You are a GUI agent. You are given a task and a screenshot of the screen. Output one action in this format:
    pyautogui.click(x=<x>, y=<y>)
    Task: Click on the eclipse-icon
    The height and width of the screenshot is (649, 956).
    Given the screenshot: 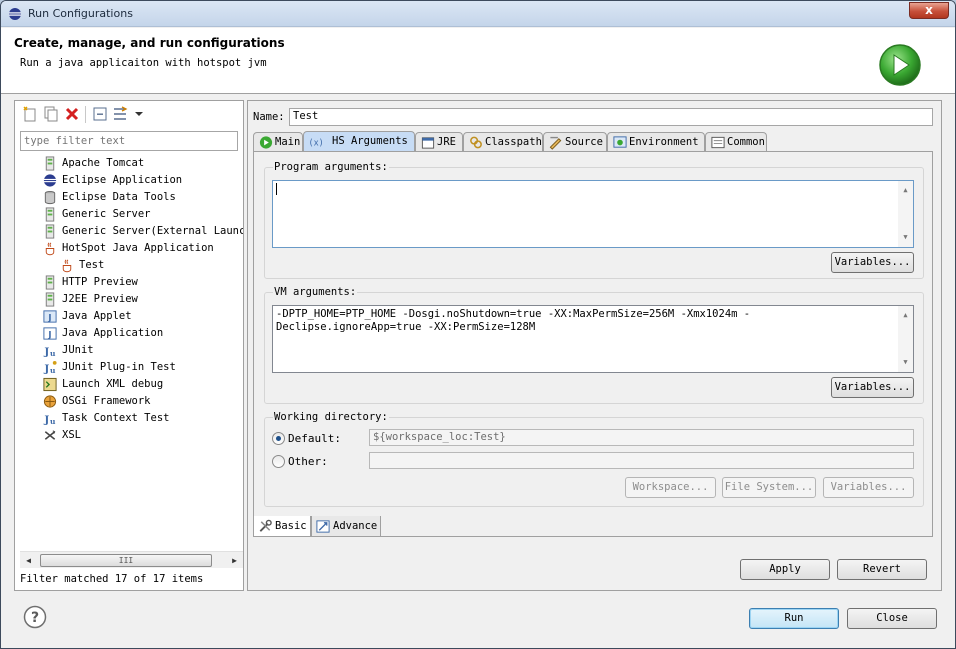 What is the action you would take?
    pyautogui.click(x=50, y=180)
    